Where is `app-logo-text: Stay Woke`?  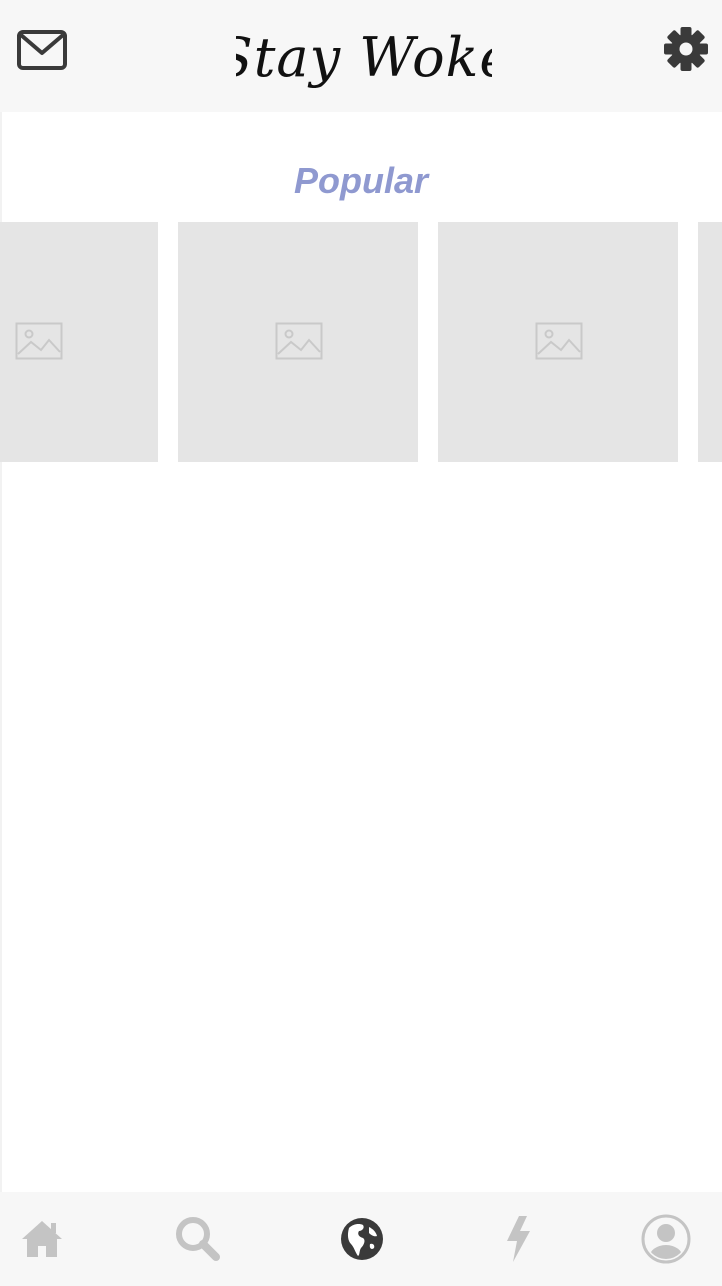 app-logo-text: Stay Woke is located at coordinates (364, 57).